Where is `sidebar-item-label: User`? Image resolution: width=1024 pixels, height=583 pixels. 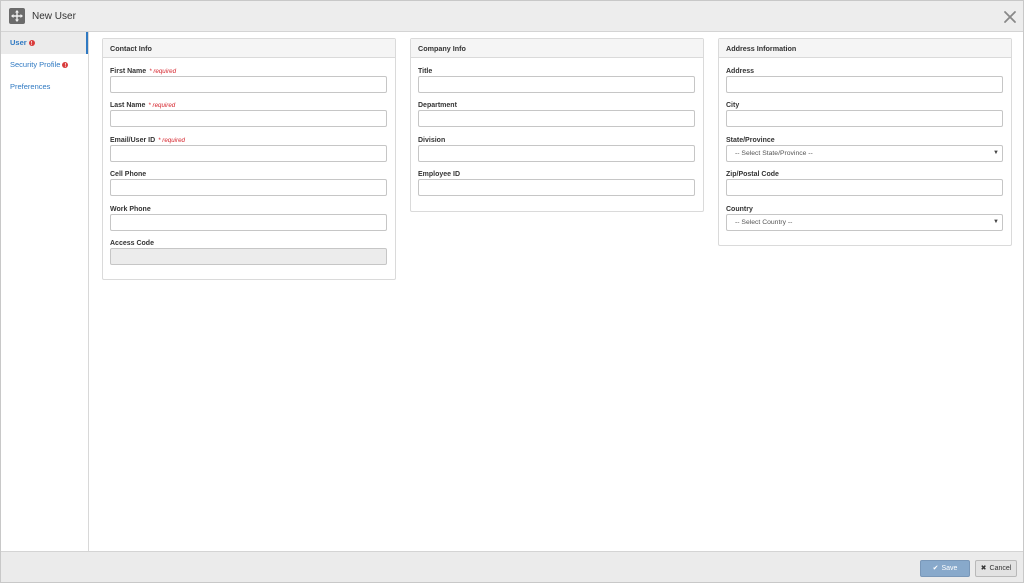 sidebar-item-label: User is located at coordinates (18, 42).